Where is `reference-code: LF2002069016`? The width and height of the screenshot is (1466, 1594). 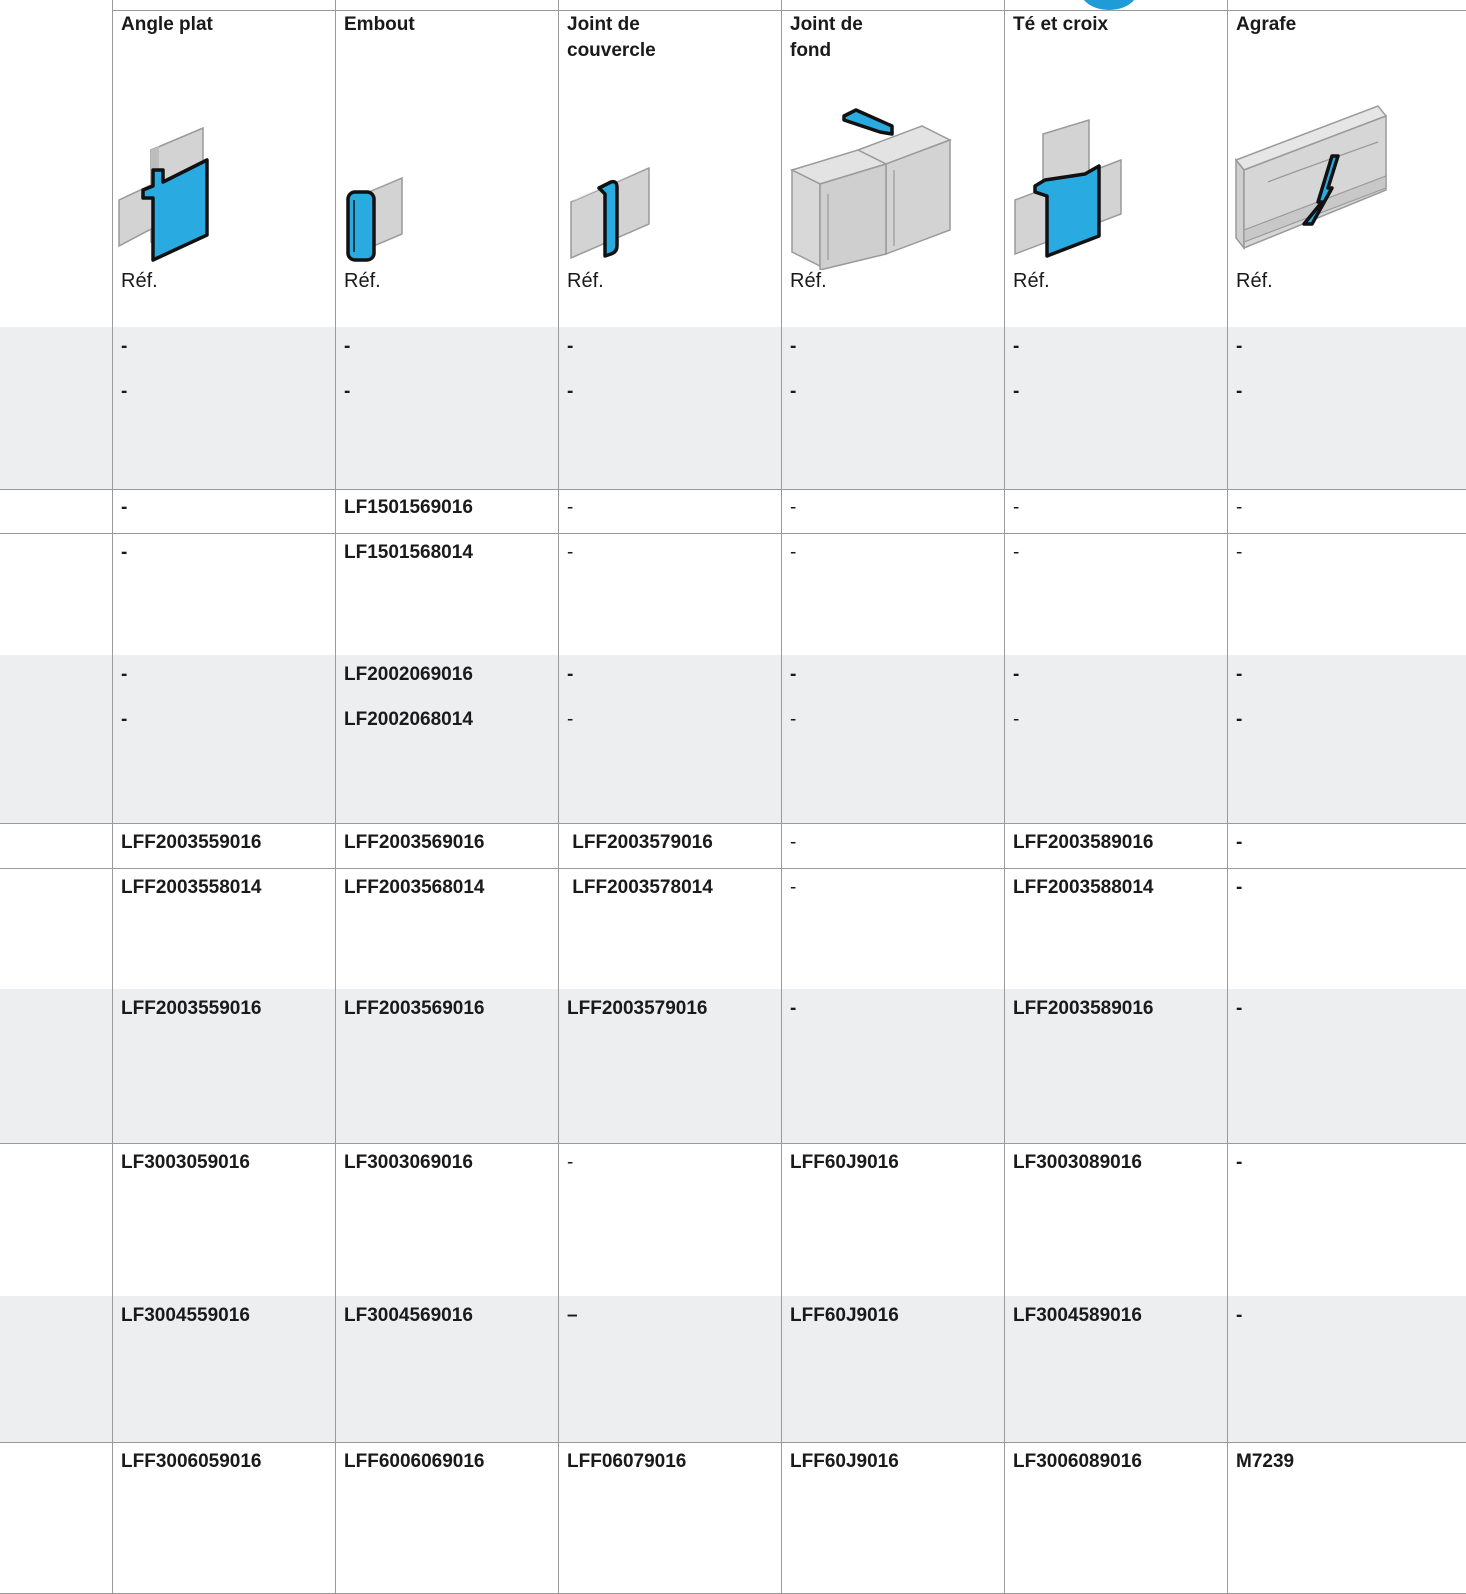
reference-code: LF2002069016 is located at coordinates (408, 674).